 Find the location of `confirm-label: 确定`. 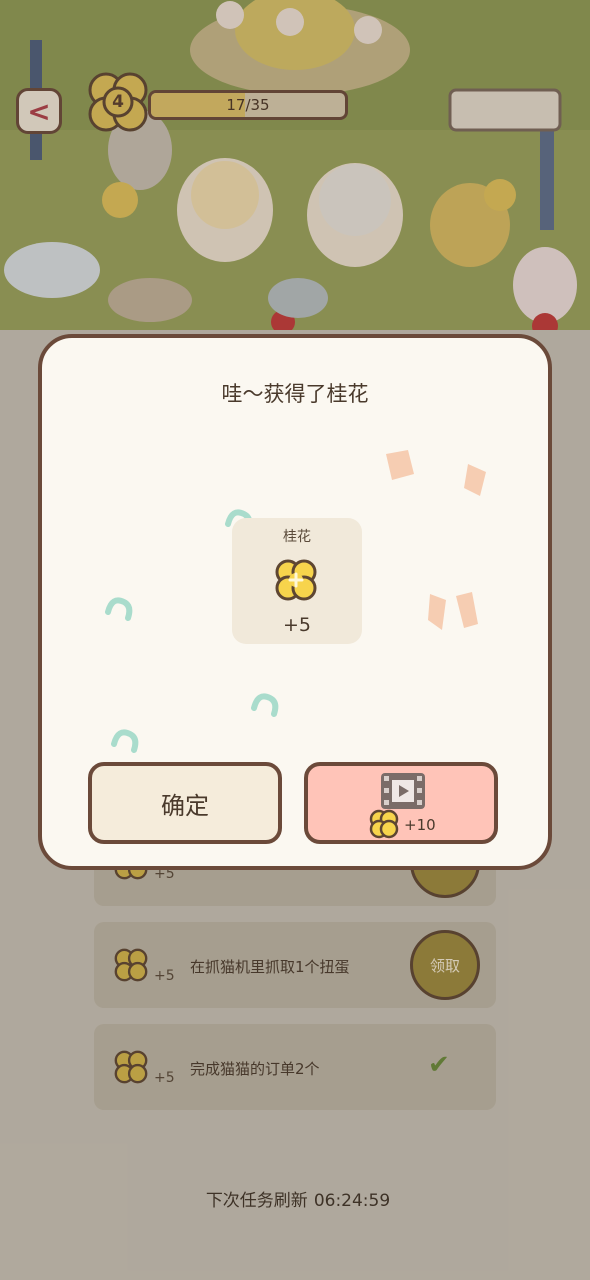

confirm-label: 确定 is located at coordinates (185, 805).